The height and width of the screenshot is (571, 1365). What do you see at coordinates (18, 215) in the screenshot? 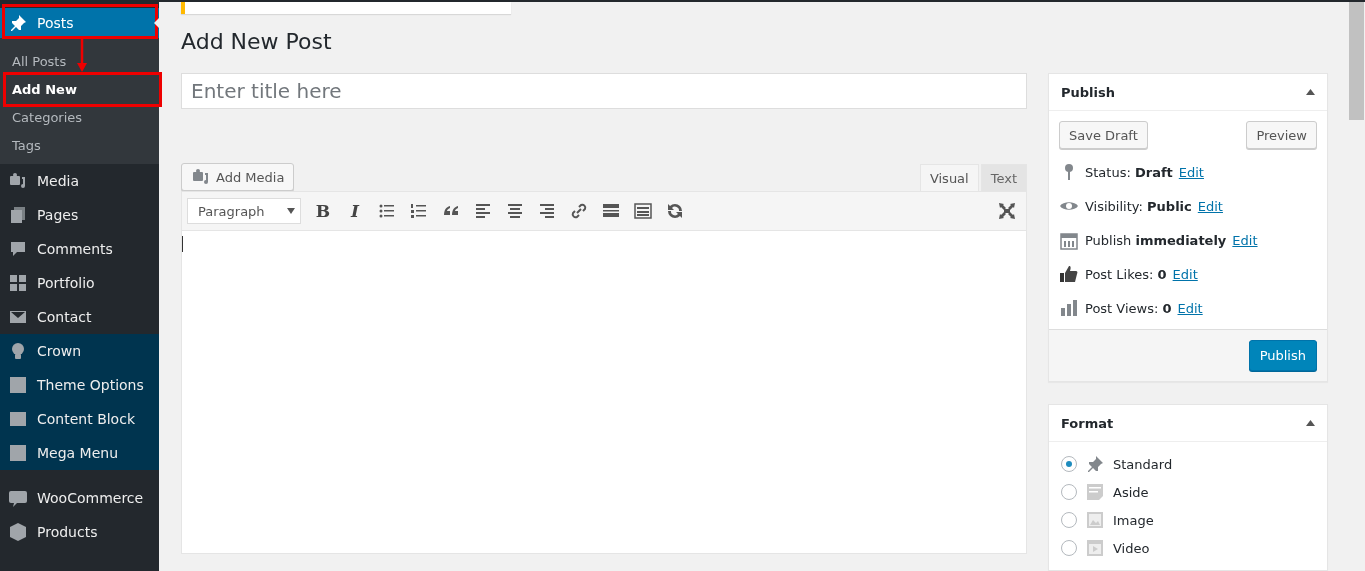
I see `pages-icon` at bounding box center [18, 215].